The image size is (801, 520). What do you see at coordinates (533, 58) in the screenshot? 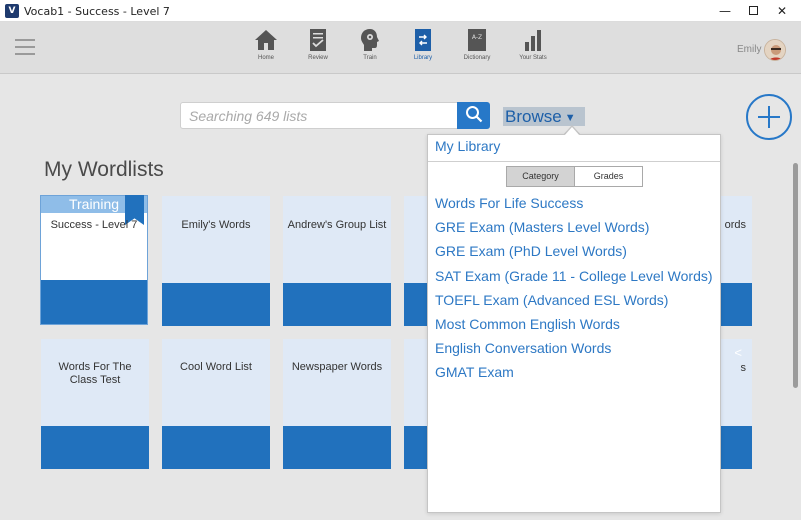
I see `nav-stats-label: Your Stats` at bounding box center [533, 58].